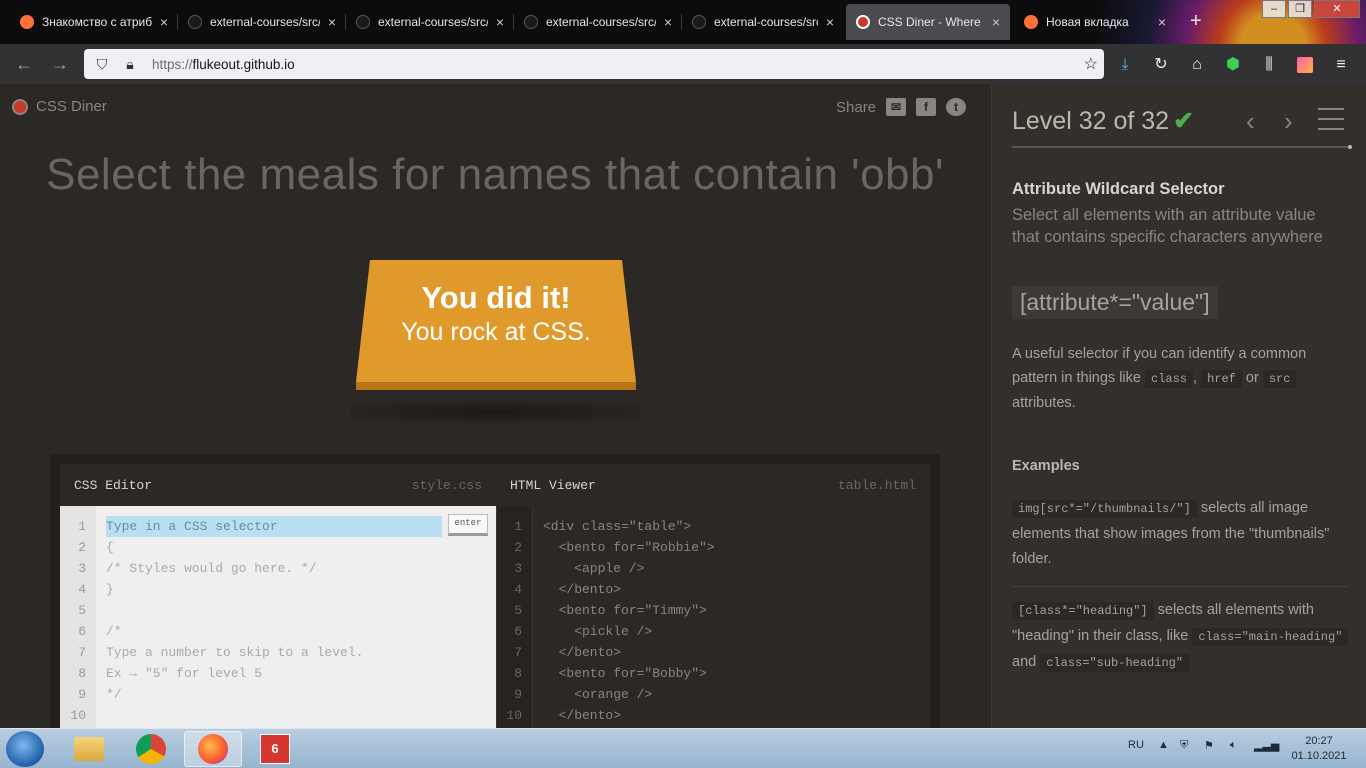 This screenshot has height=768, width=1366. Describe the element at coordinates (446, 485) in the screenshot. I see `css-editor-filename: style.css` at that location.